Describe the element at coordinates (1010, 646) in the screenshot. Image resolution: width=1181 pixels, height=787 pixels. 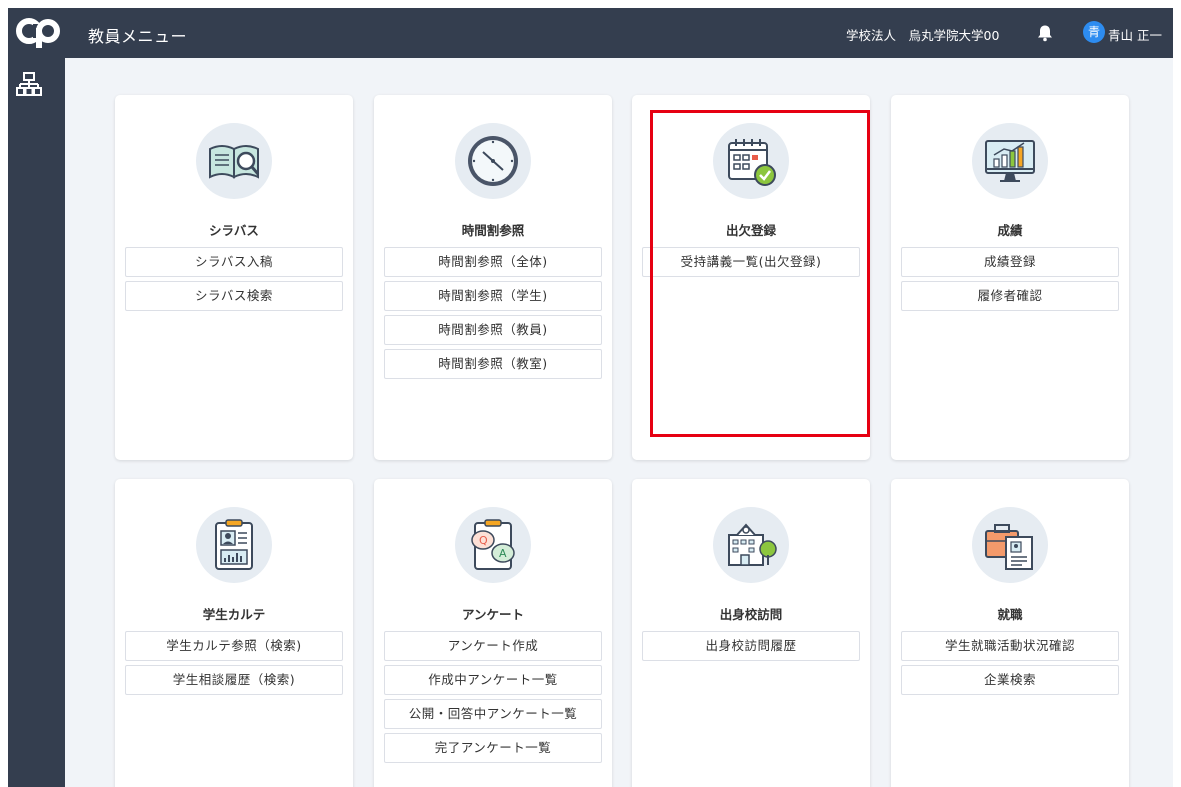
I see `link-job-hunting-status: 学生就職活動状況確認` at that location.